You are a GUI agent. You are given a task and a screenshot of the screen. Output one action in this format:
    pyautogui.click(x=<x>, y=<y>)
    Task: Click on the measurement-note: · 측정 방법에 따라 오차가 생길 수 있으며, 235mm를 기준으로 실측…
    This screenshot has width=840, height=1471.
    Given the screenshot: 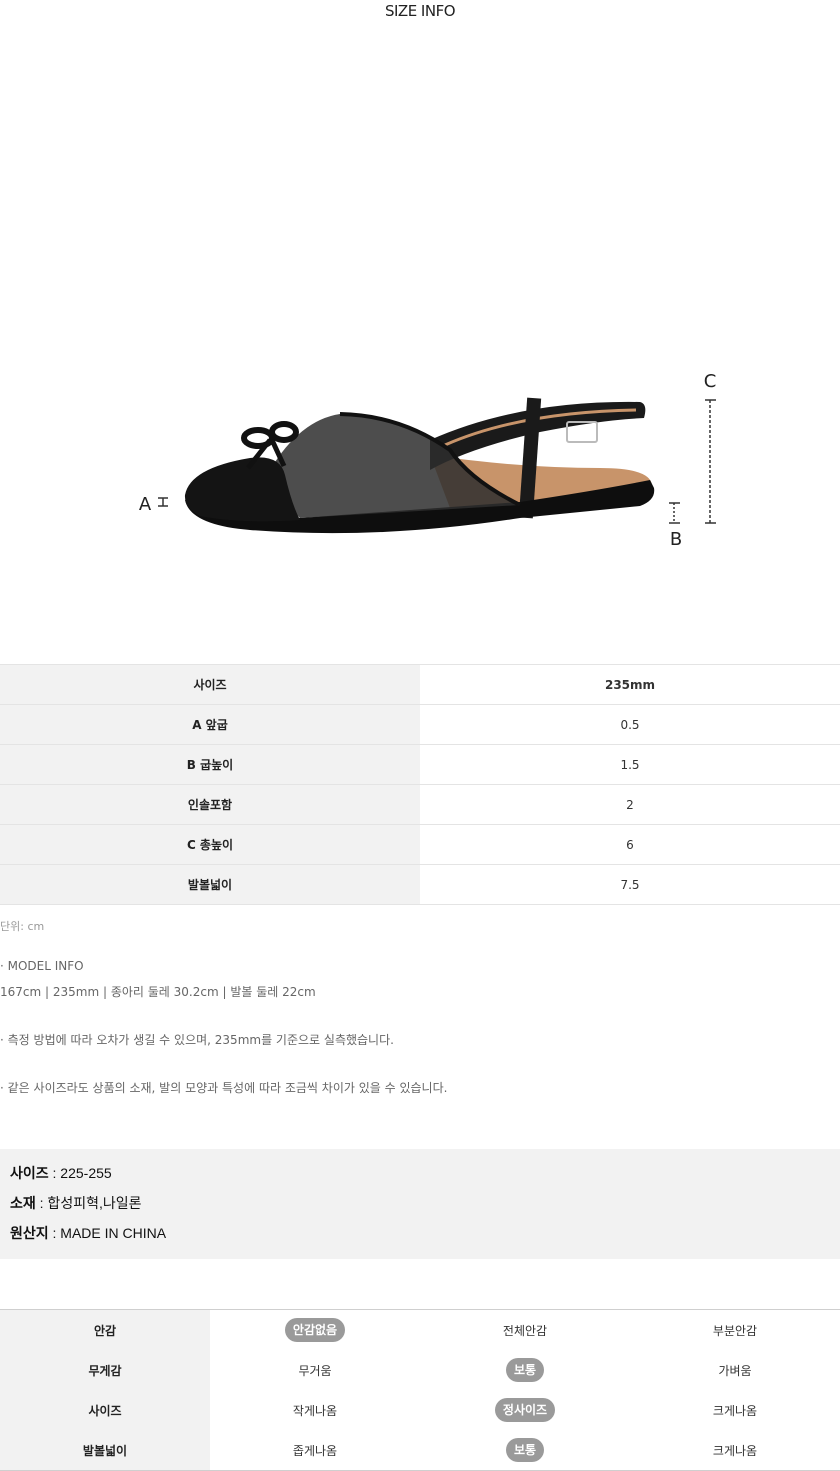 What is the action you would take?
    pyautogui.click(x=197, y=1040)
    